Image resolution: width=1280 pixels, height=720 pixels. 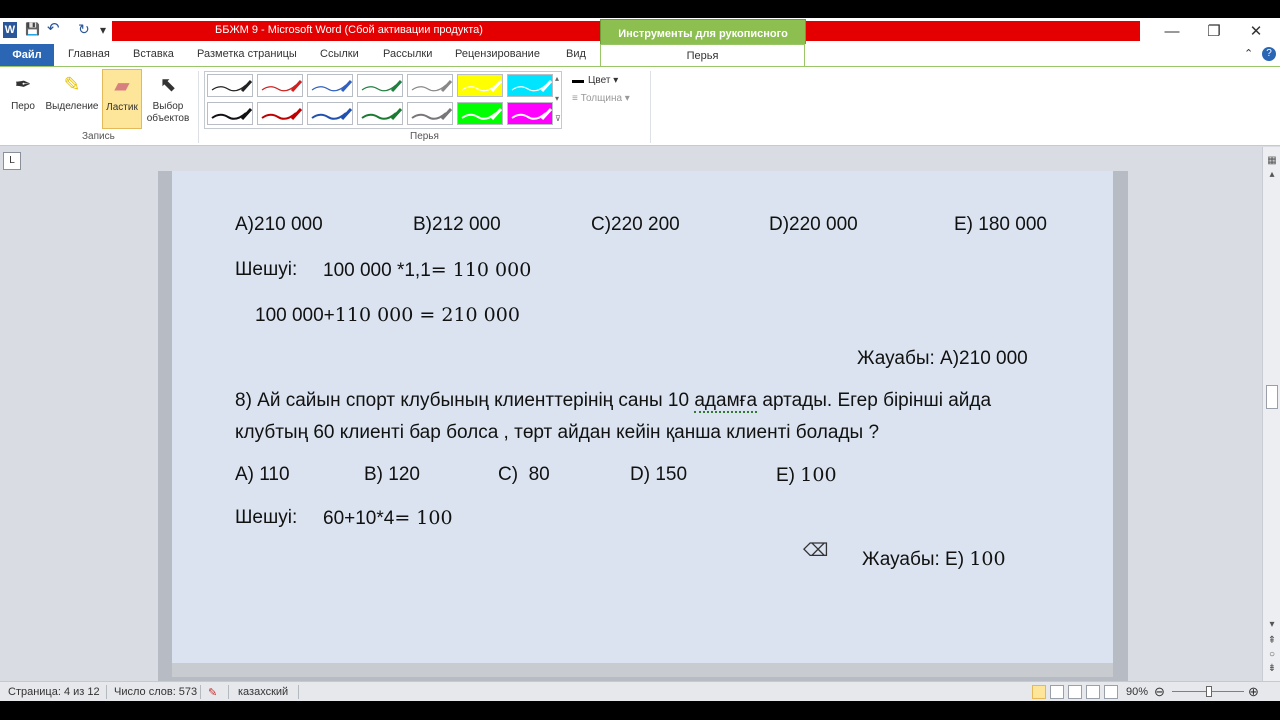 What do you see at coordinates (212, 692) in the screenshot?
I see `spellcheck-status-icon: ✎` at bounding box center [212, 692].